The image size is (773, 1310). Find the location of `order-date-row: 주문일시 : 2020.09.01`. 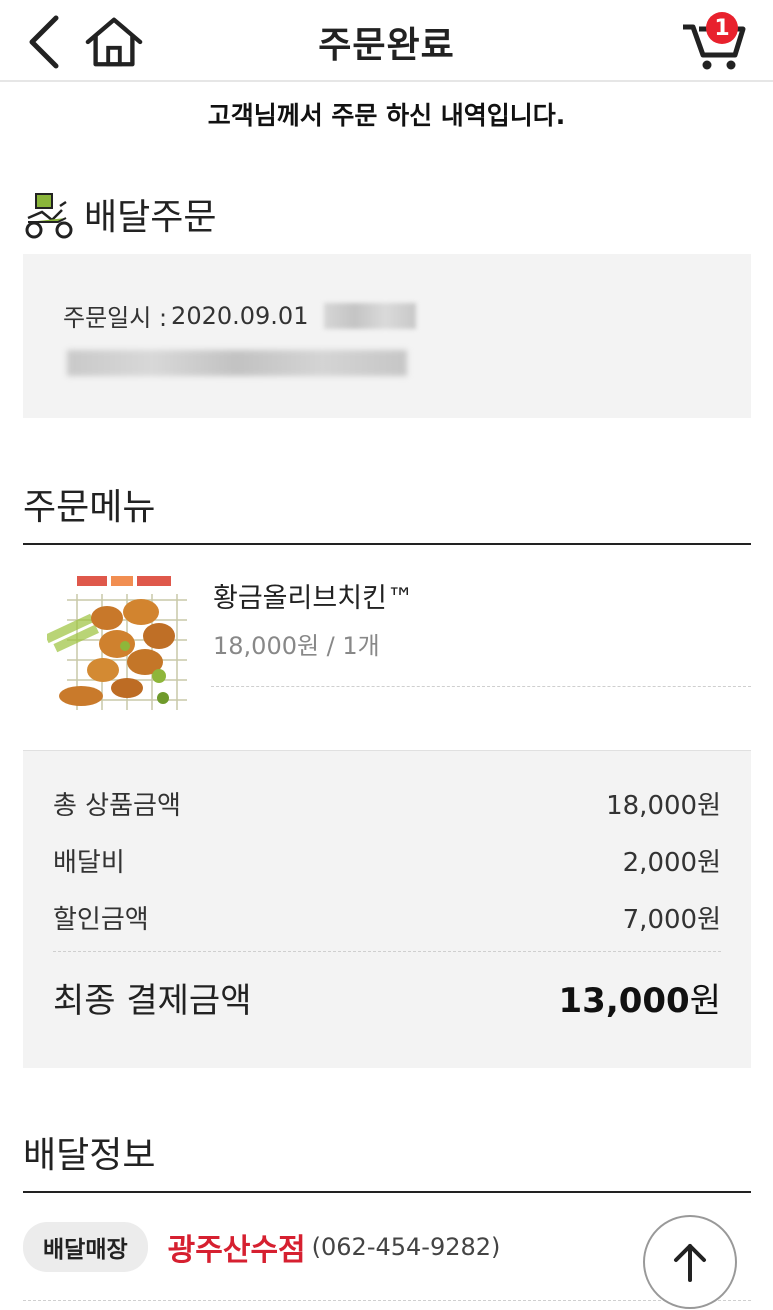

order-date-row: 주문일시 : 2020.09.01 is located at coordinates (240, 315).